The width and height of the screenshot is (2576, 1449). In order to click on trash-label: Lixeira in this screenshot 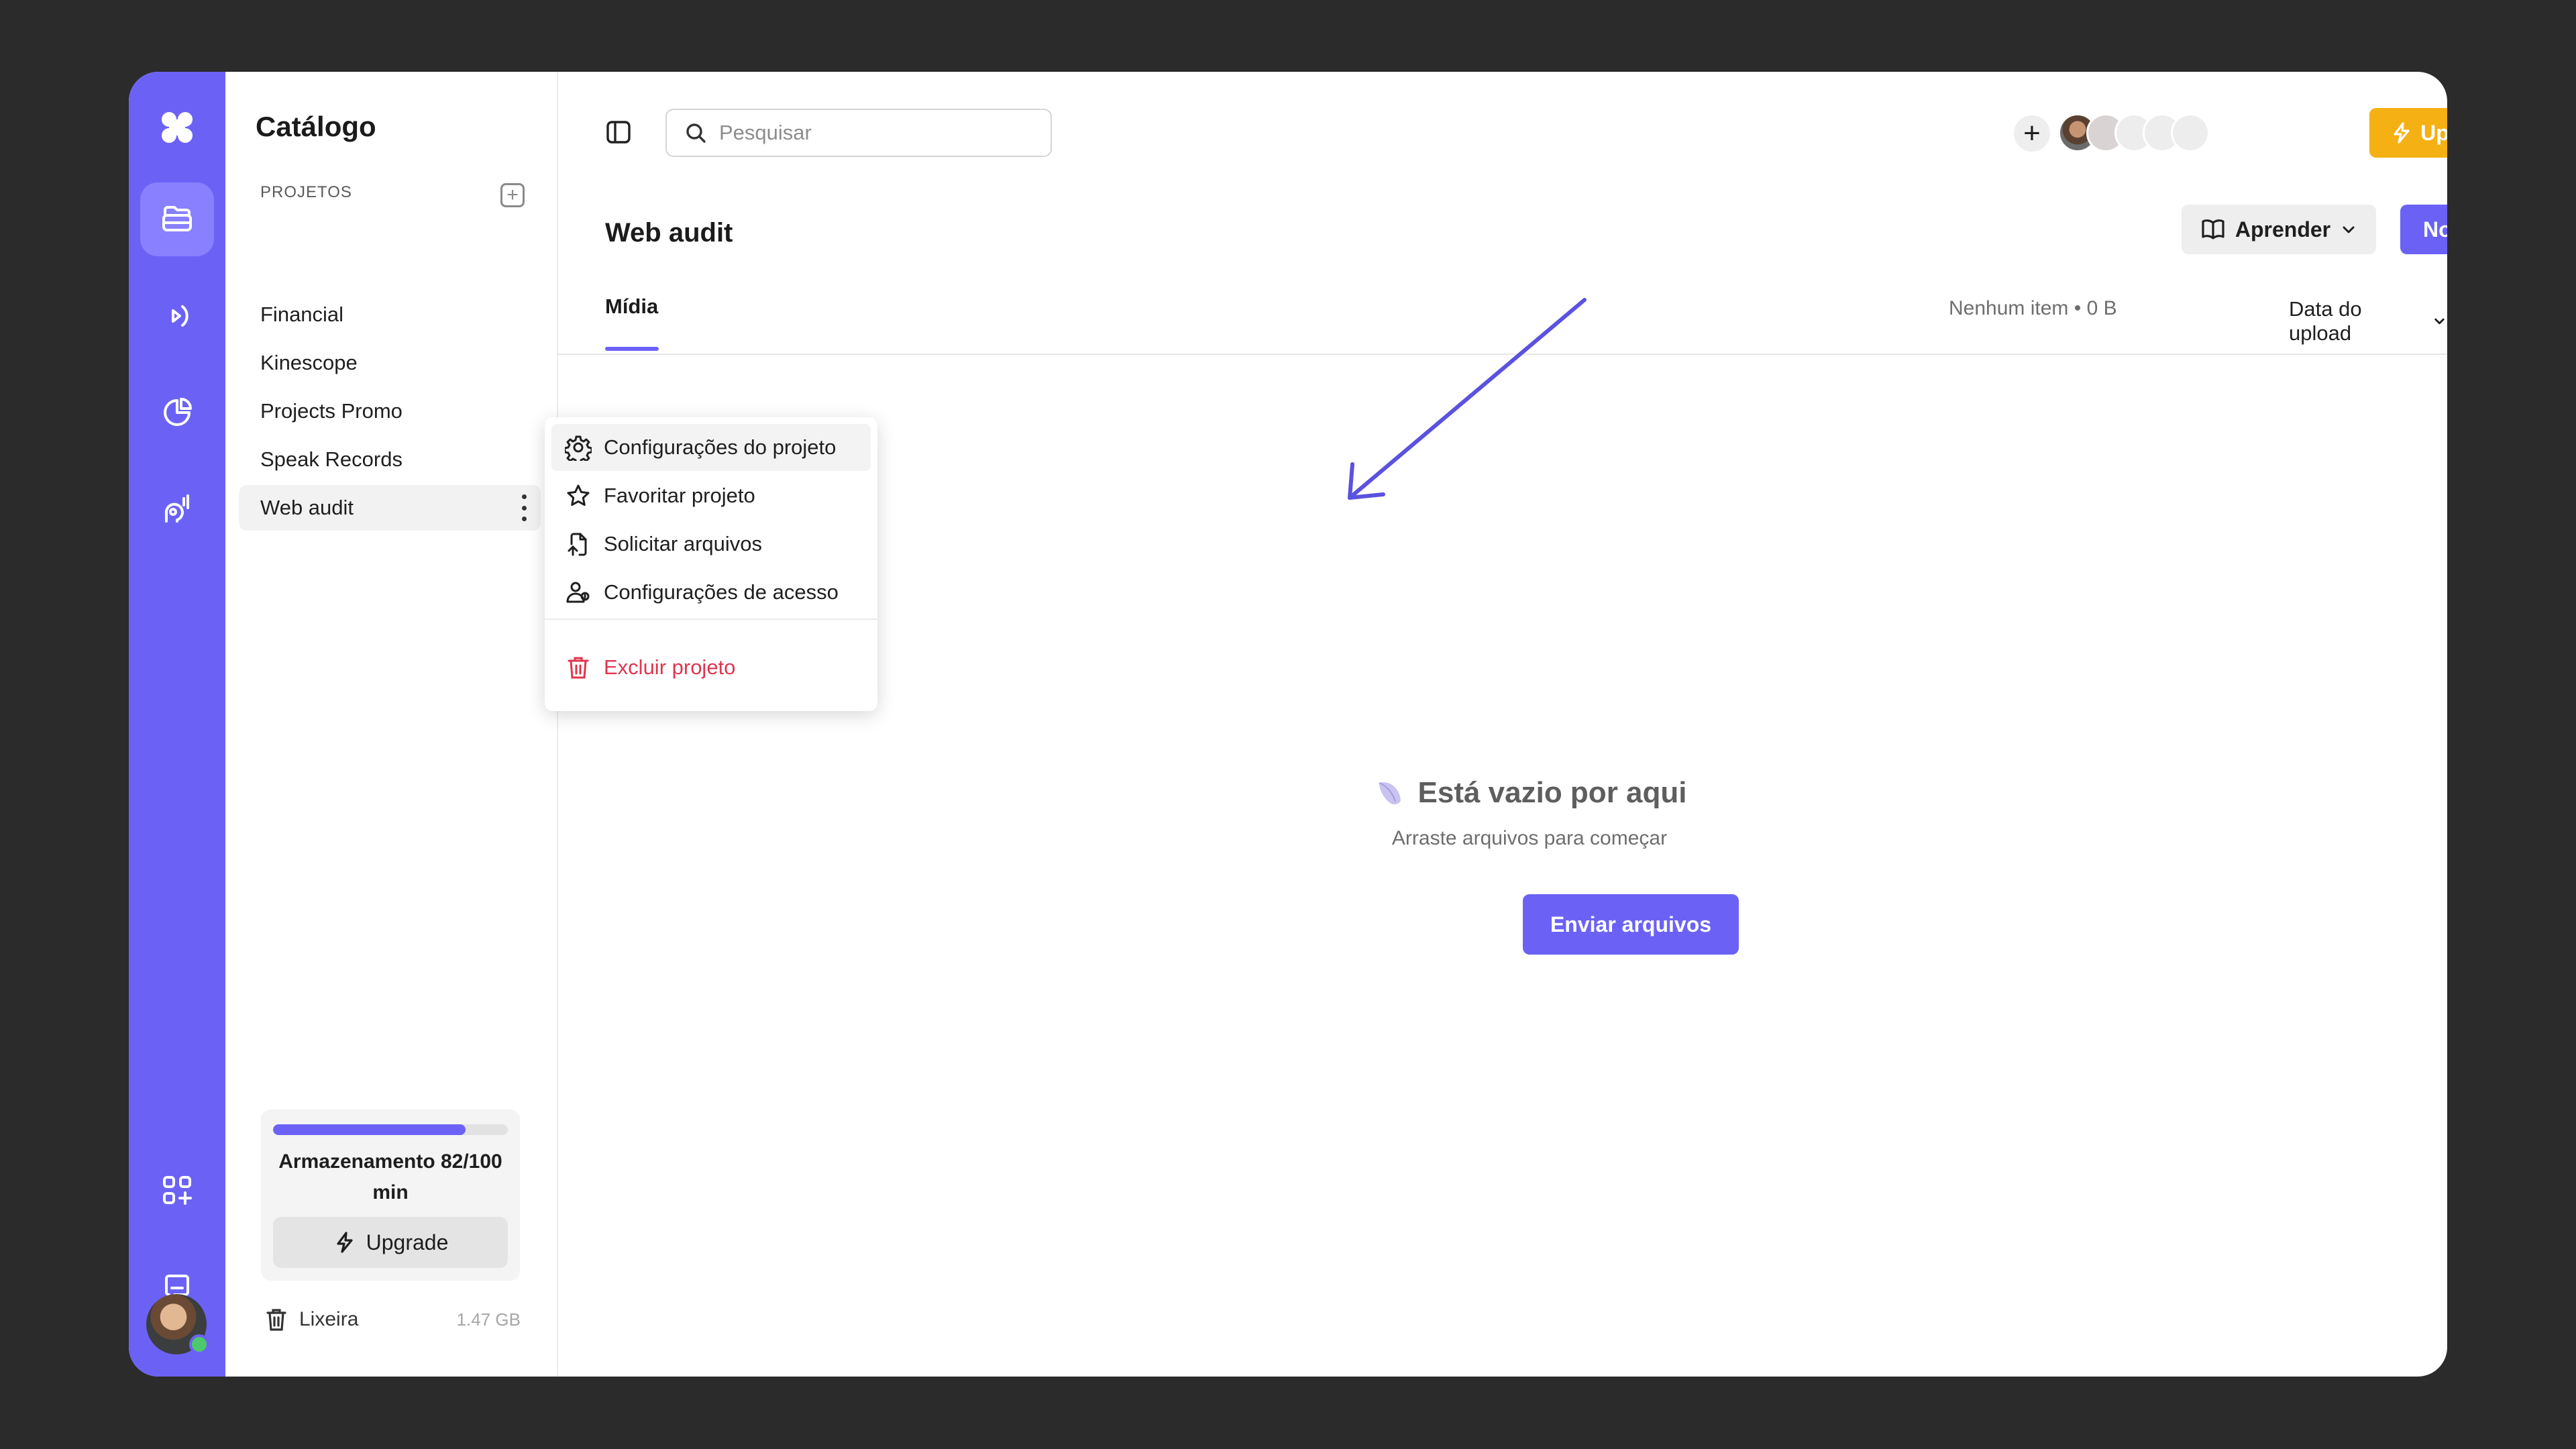, I will do `click(329, 1319)`.